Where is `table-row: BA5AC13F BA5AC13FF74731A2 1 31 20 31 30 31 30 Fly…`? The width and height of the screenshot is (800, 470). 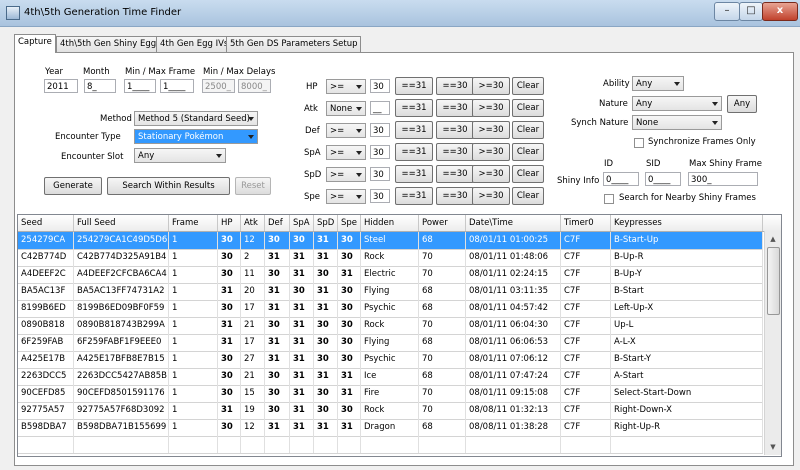 table-row: BA5AC13F BA5AC13FF74731A2 1 31 20 31 30 31 30 Fly… is located at coordinates (390, 292).